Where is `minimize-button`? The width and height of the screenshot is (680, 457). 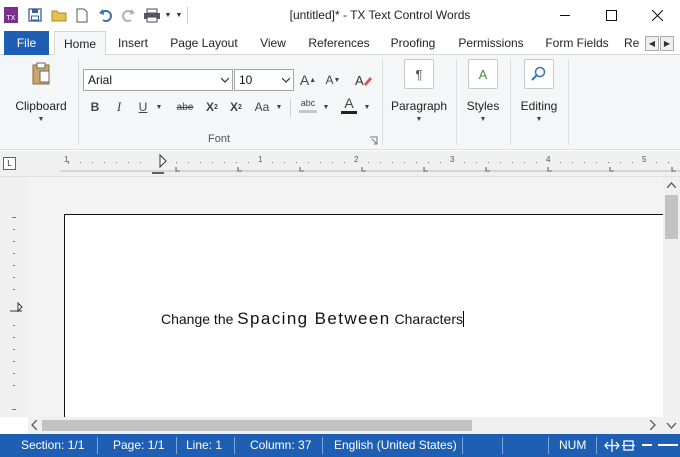
minimize-button is located at coordinates (565, 15).